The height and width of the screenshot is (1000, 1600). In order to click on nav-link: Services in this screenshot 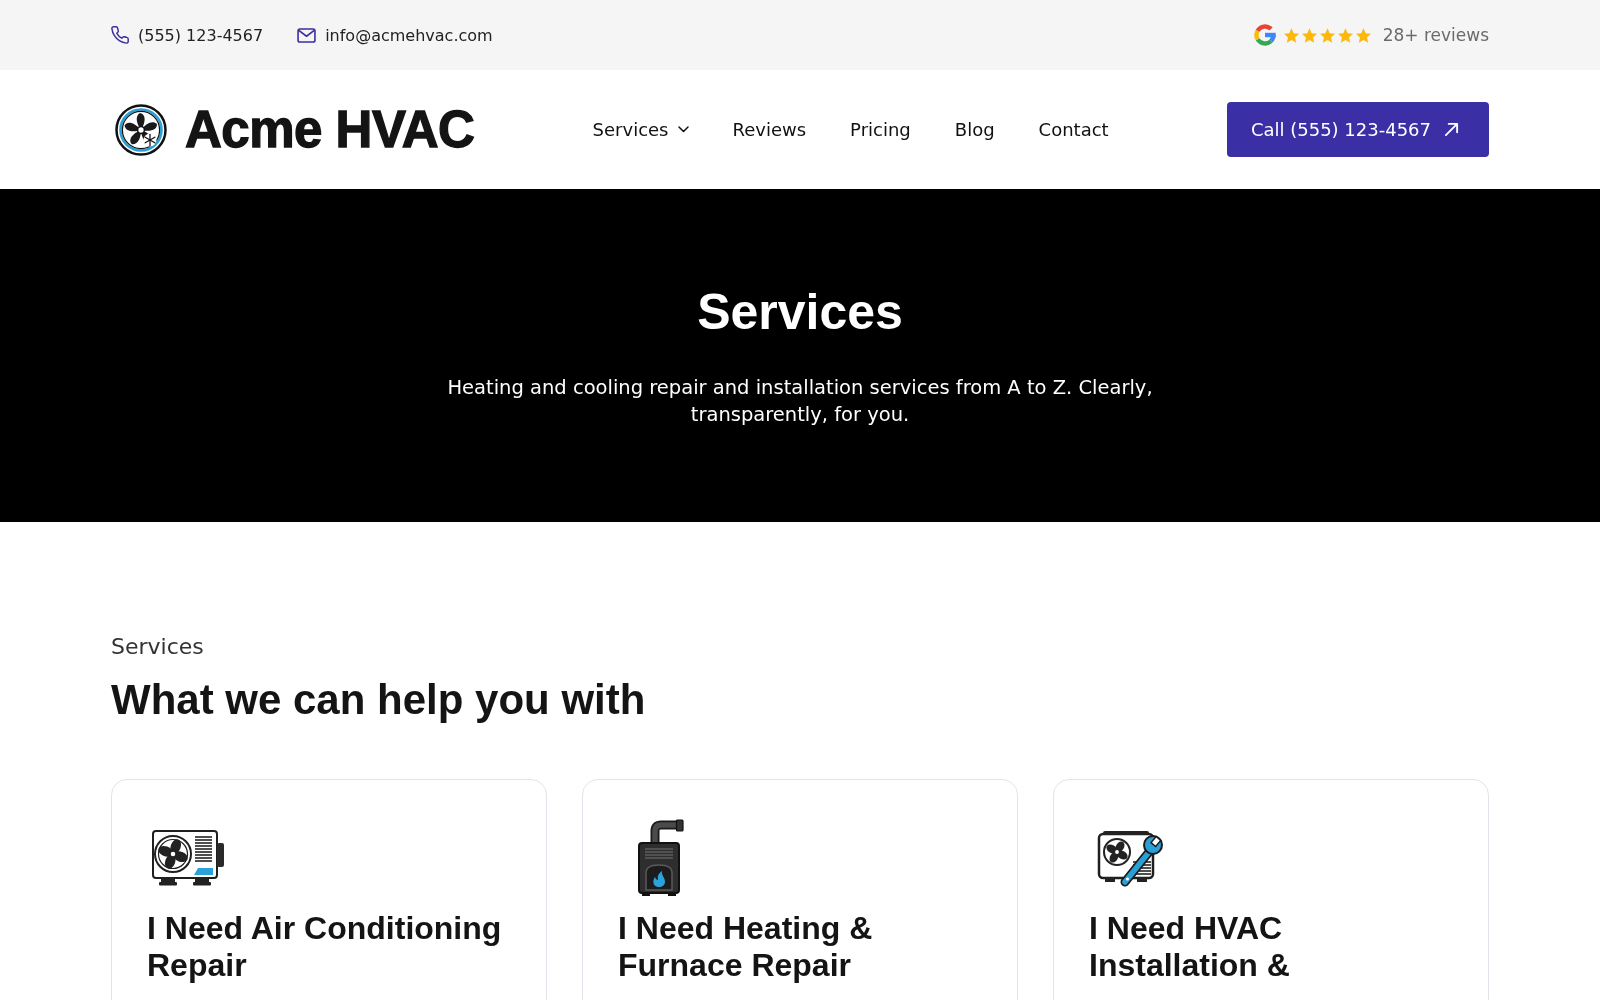, I will do `click(640, 129)`.